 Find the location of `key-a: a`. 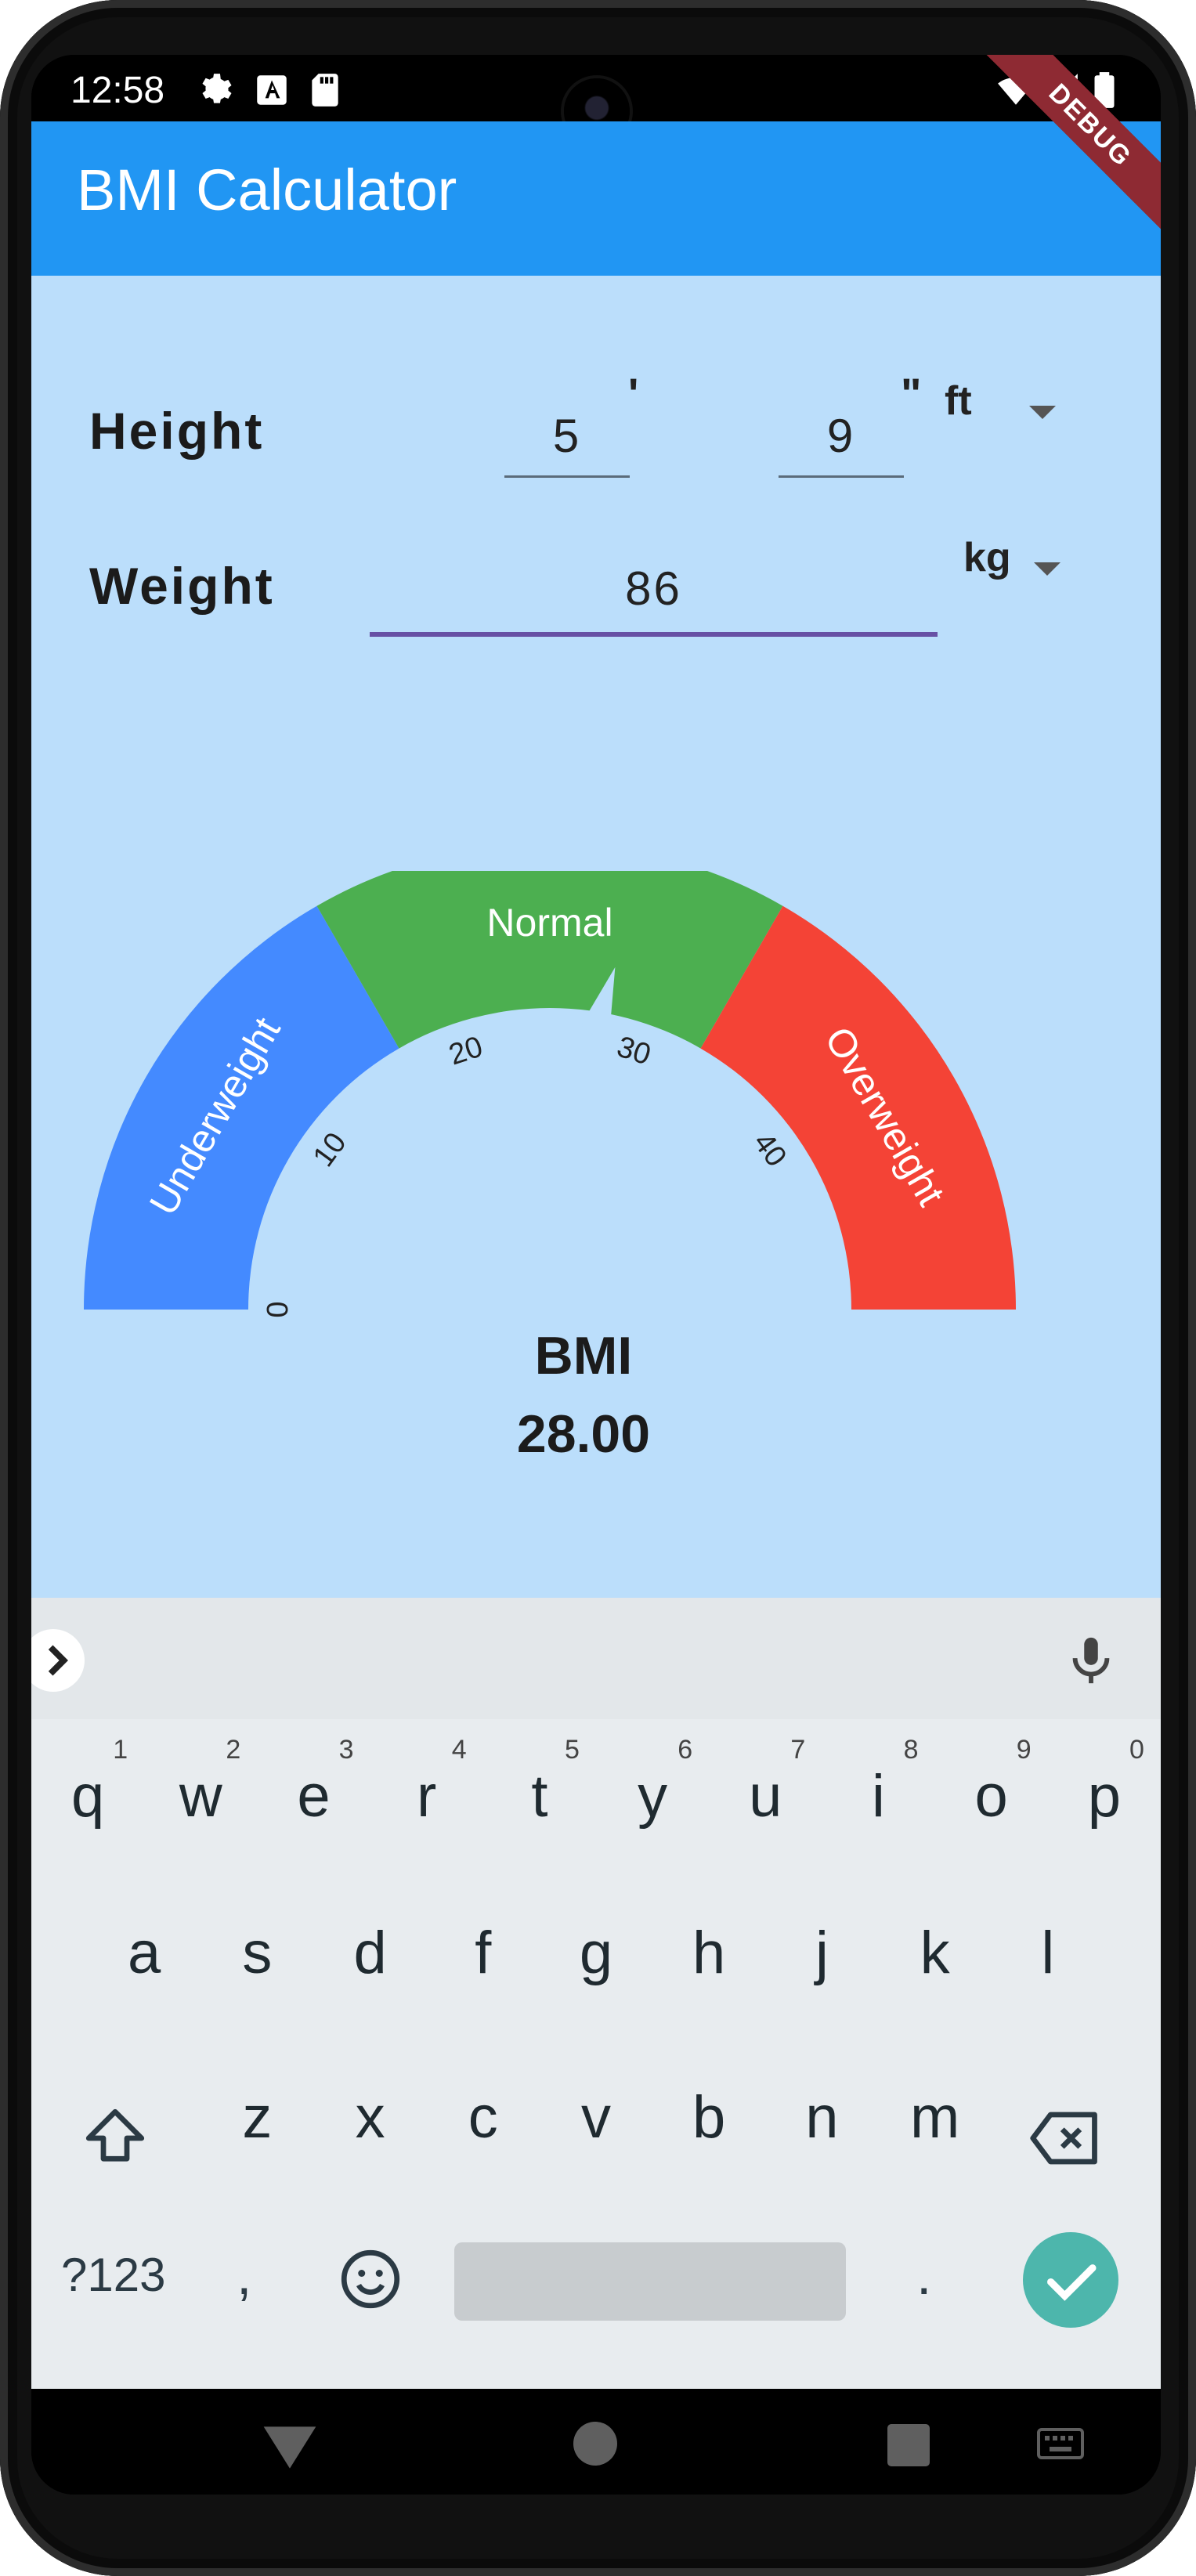

key-a: a is located at coordinates (144, 1953).